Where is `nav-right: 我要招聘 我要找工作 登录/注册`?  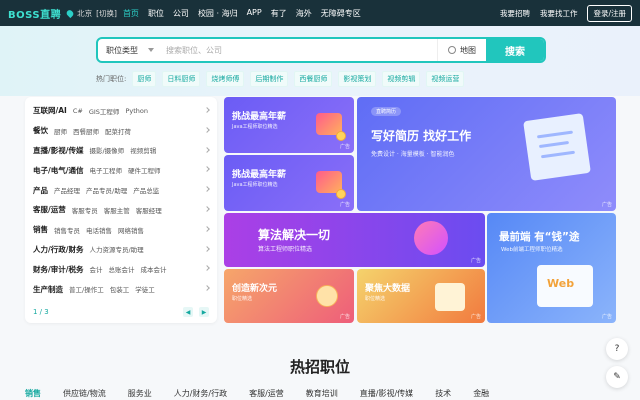 nav-right: 我要招聘 我要找工作 登录/注册 is located at coordinates (566, 13).